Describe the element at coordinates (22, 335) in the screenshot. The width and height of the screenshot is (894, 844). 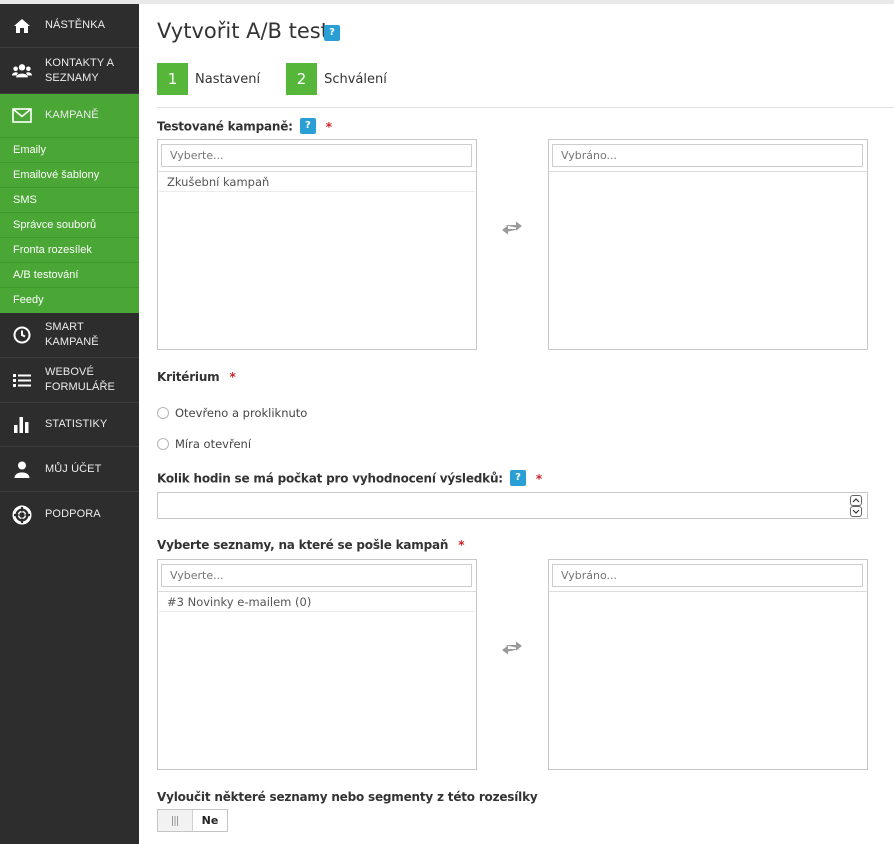
I see `clock-icon` at that location.